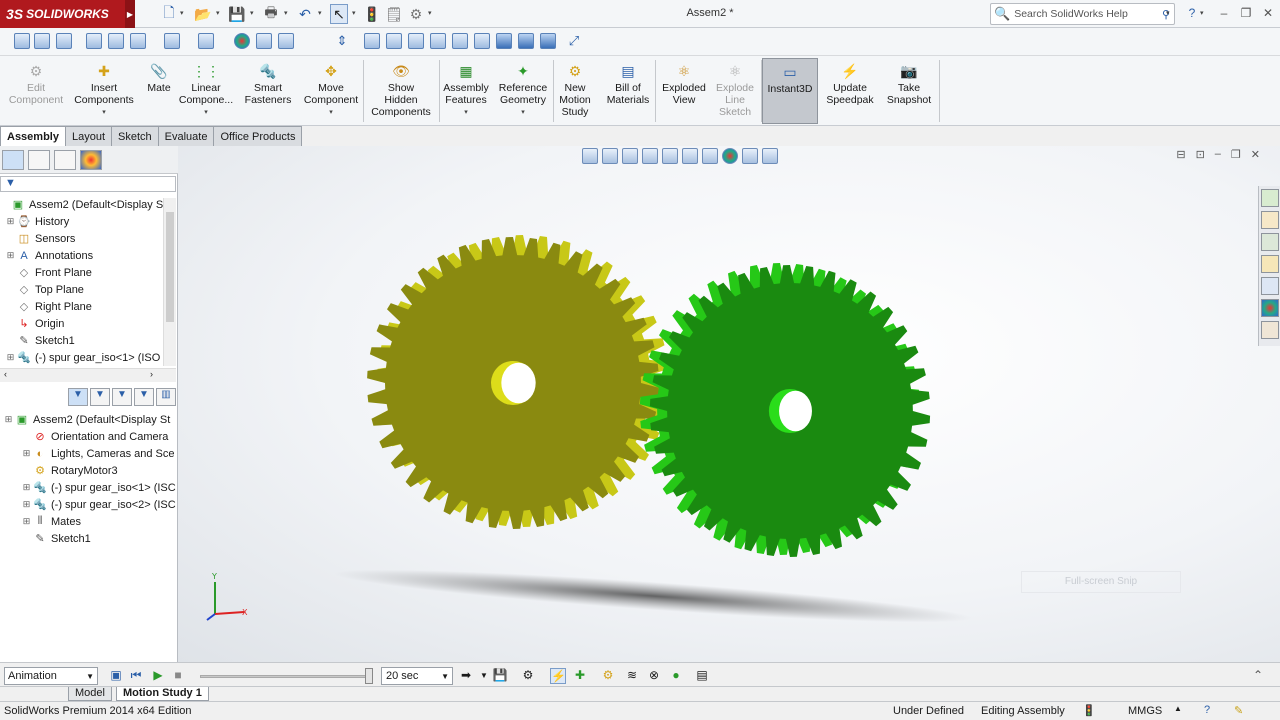 Image resolution: width=1280 pixels, height=720 pixels. What do you see at coordinates (574, 41) in the screenshot?
I see `normal-to-icon: ⤢` at bounding box center [574, 41].